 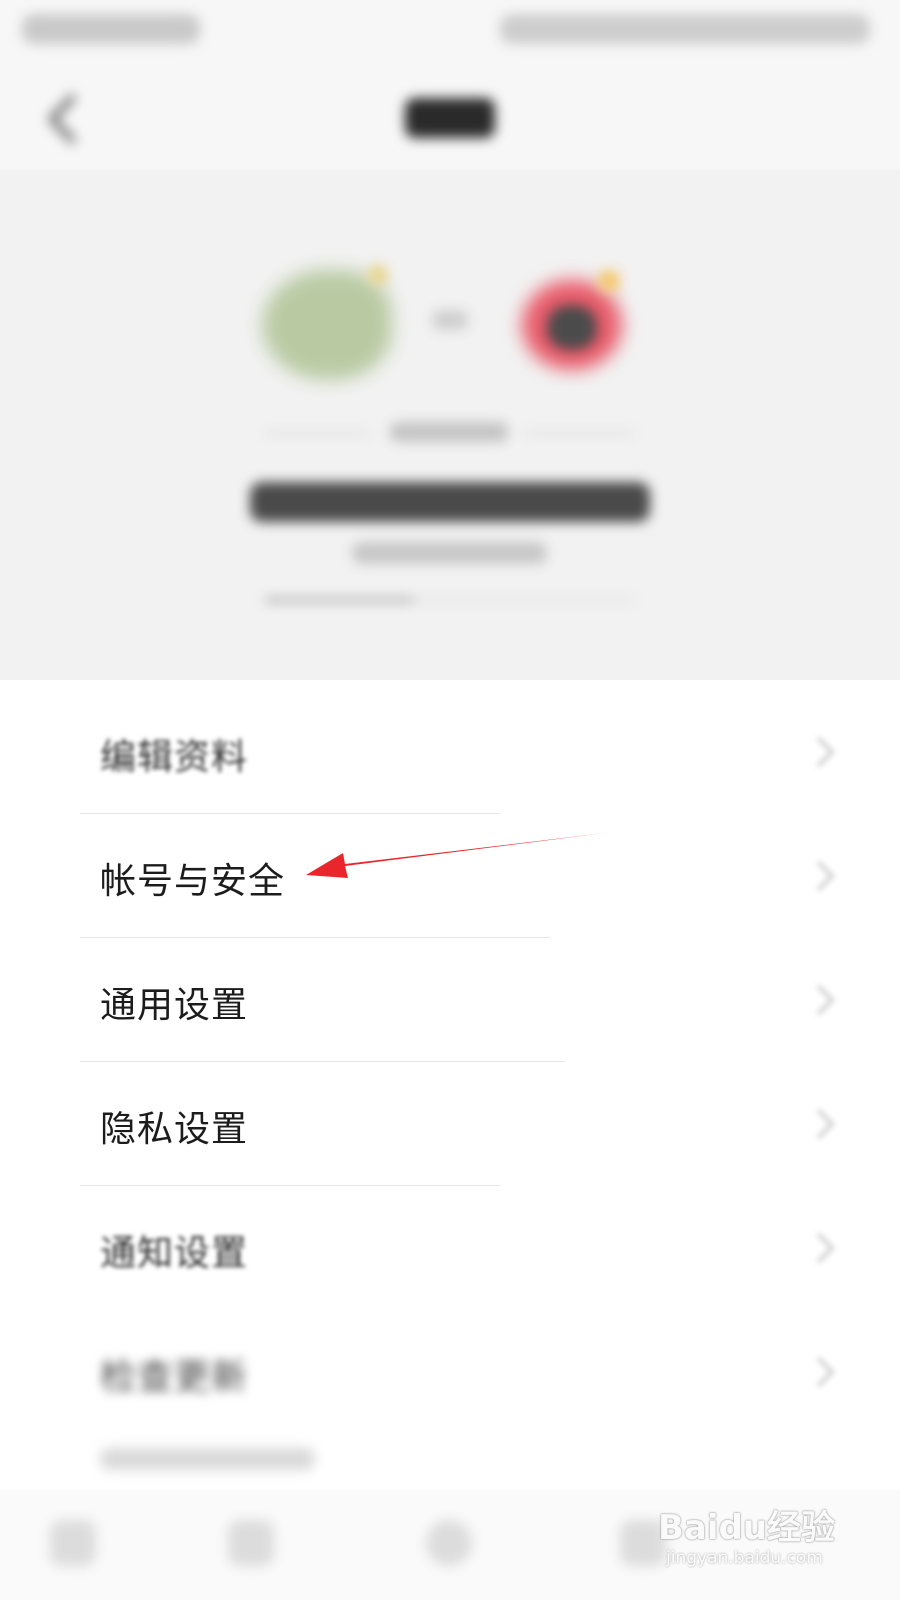 I want to click on banner-progress-bar, so click(x=450, y=600).